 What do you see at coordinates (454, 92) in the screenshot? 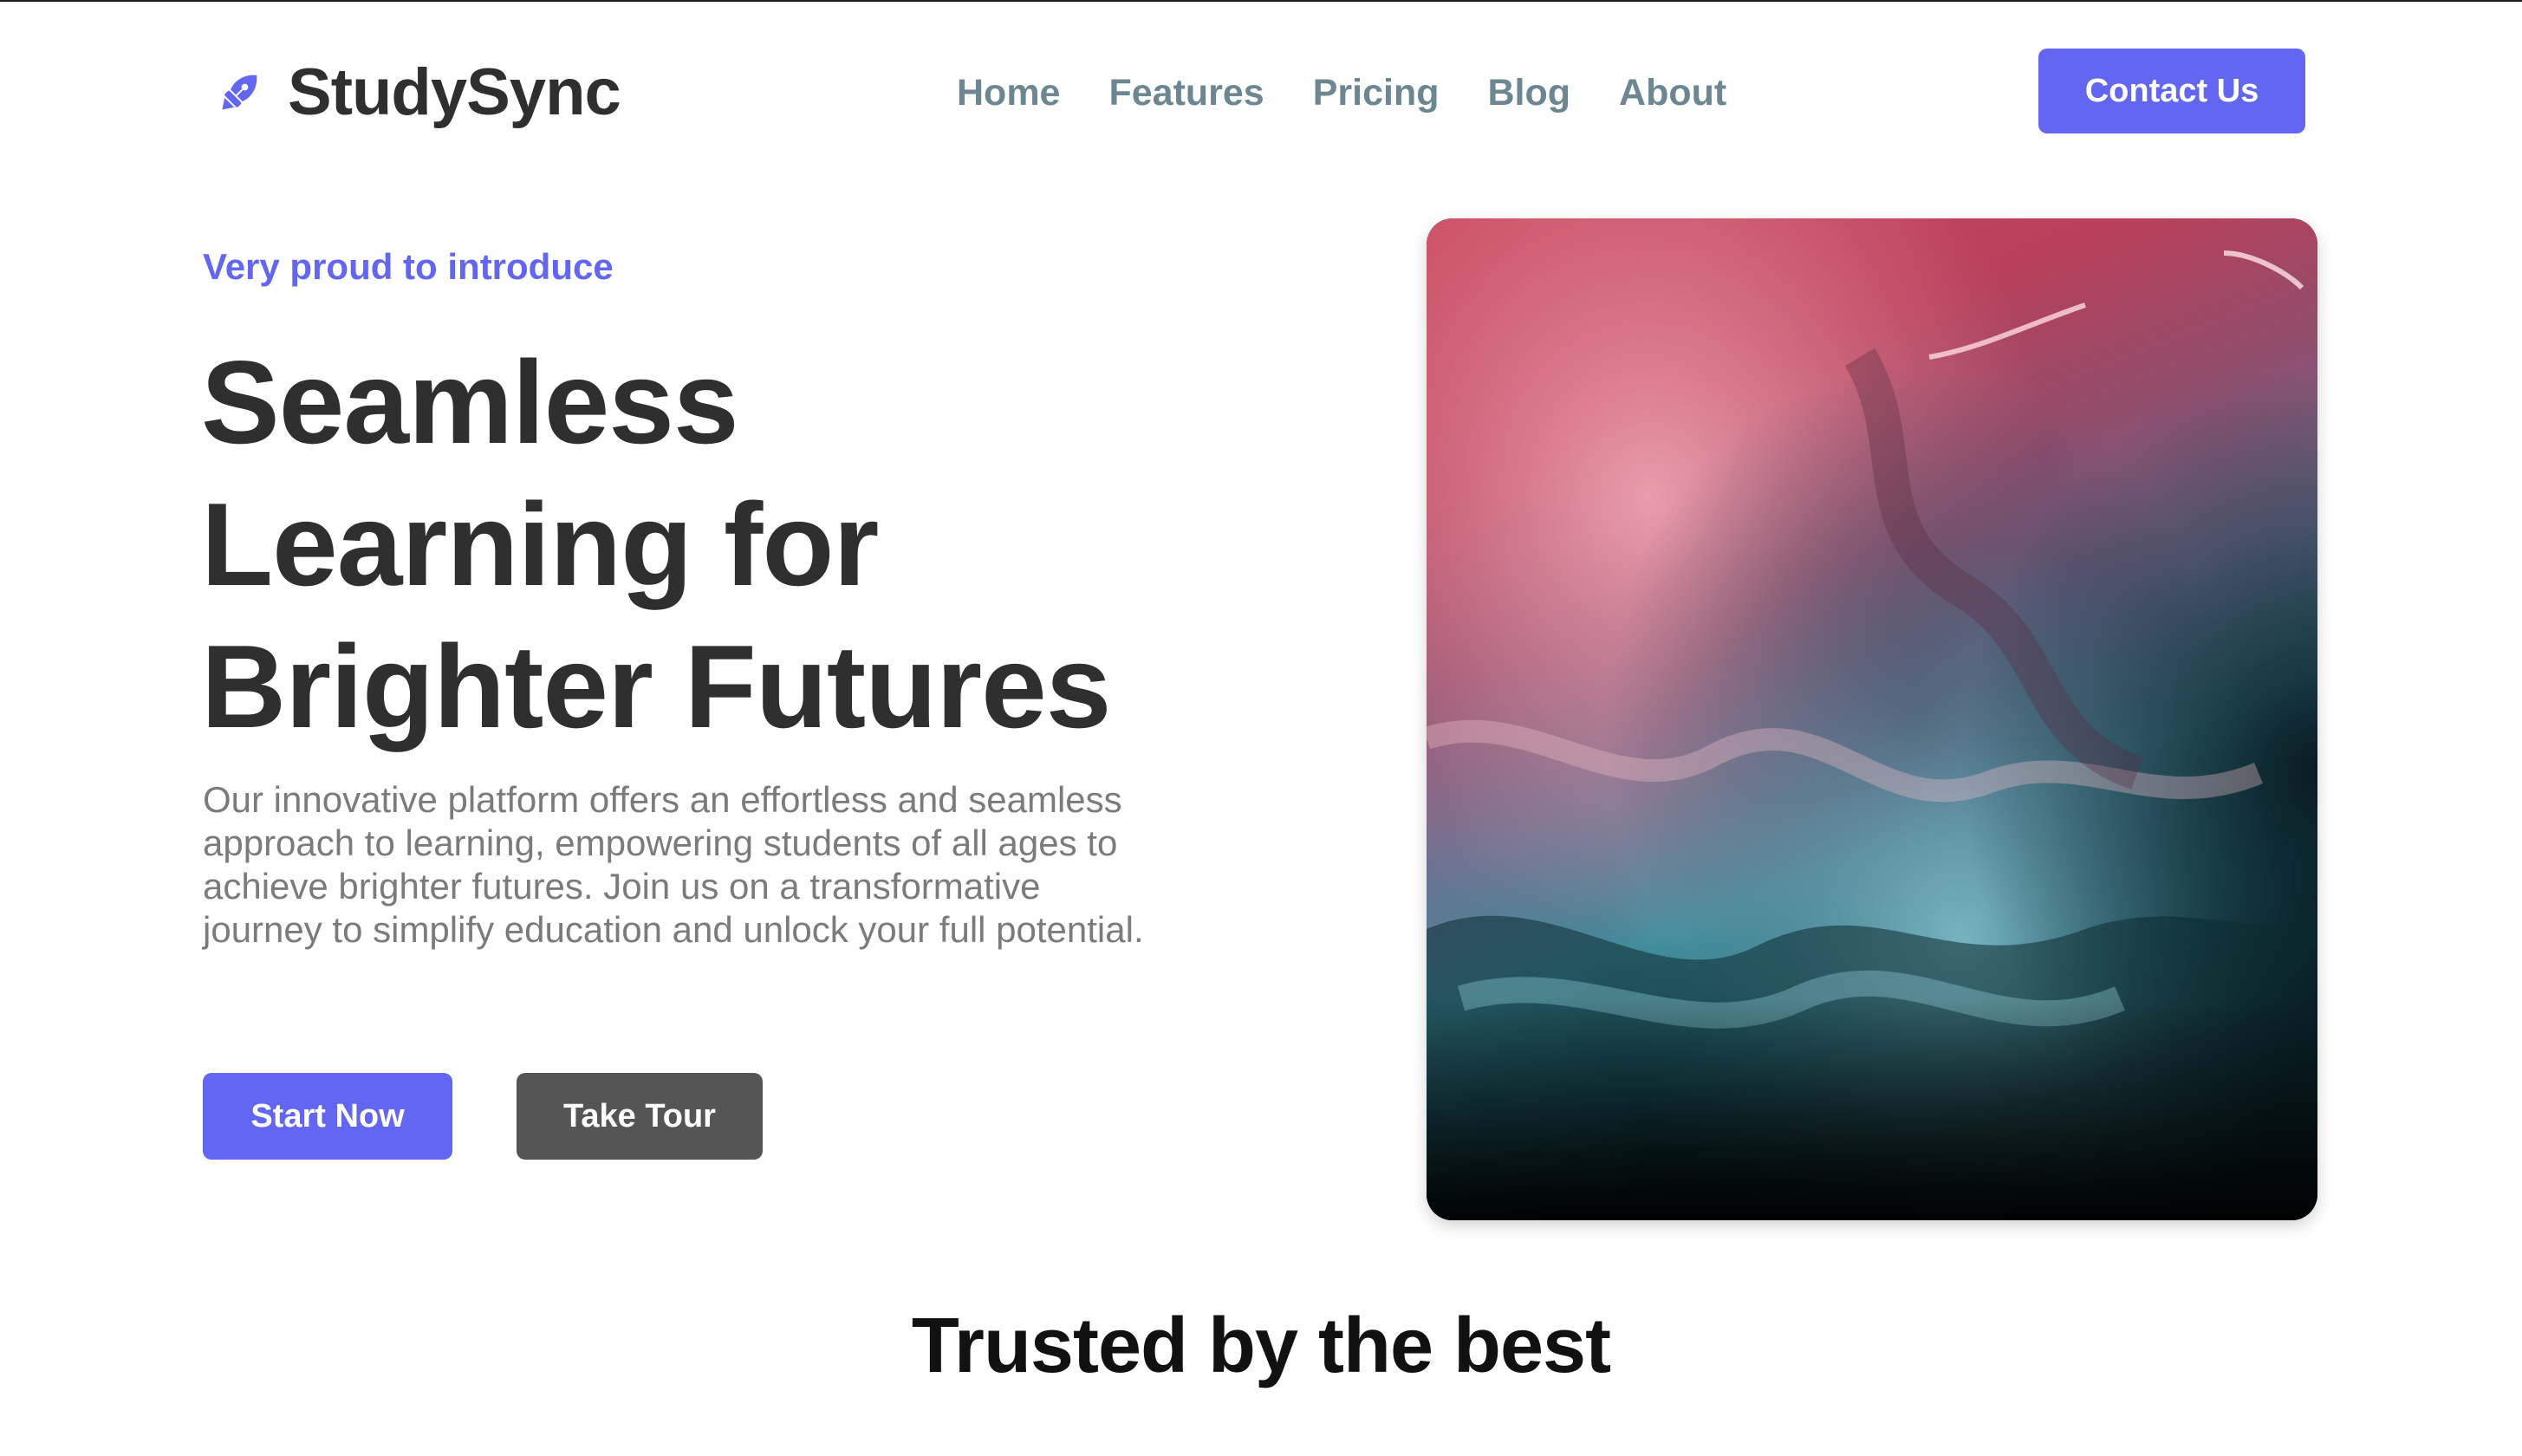
I see `brand-name: StudySync` at bounding box center [454, 92].